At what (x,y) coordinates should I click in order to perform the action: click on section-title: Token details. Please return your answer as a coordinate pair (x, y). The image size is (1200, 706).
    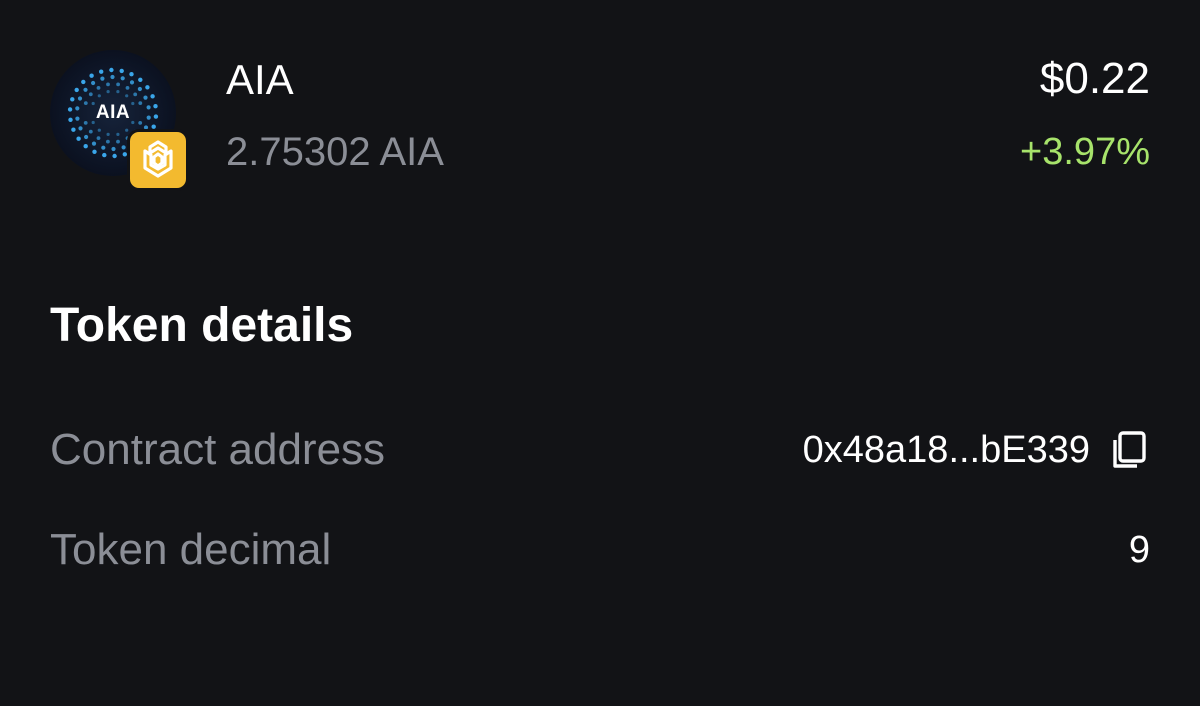
    Looking at the image, I should click on (202, 325).